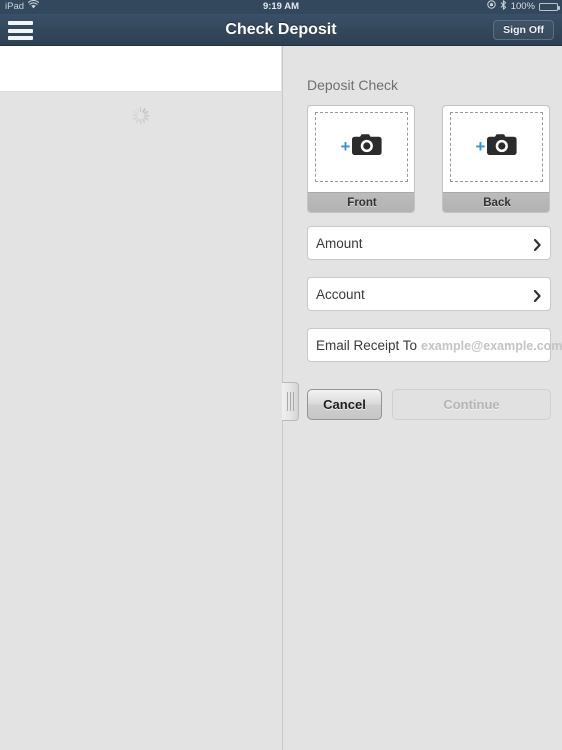 The height and width of the screenshot is (750, 562). Describe the element at coordinates (361, 202) in the screenshot. I see `capture-front-label: Front` at that location.